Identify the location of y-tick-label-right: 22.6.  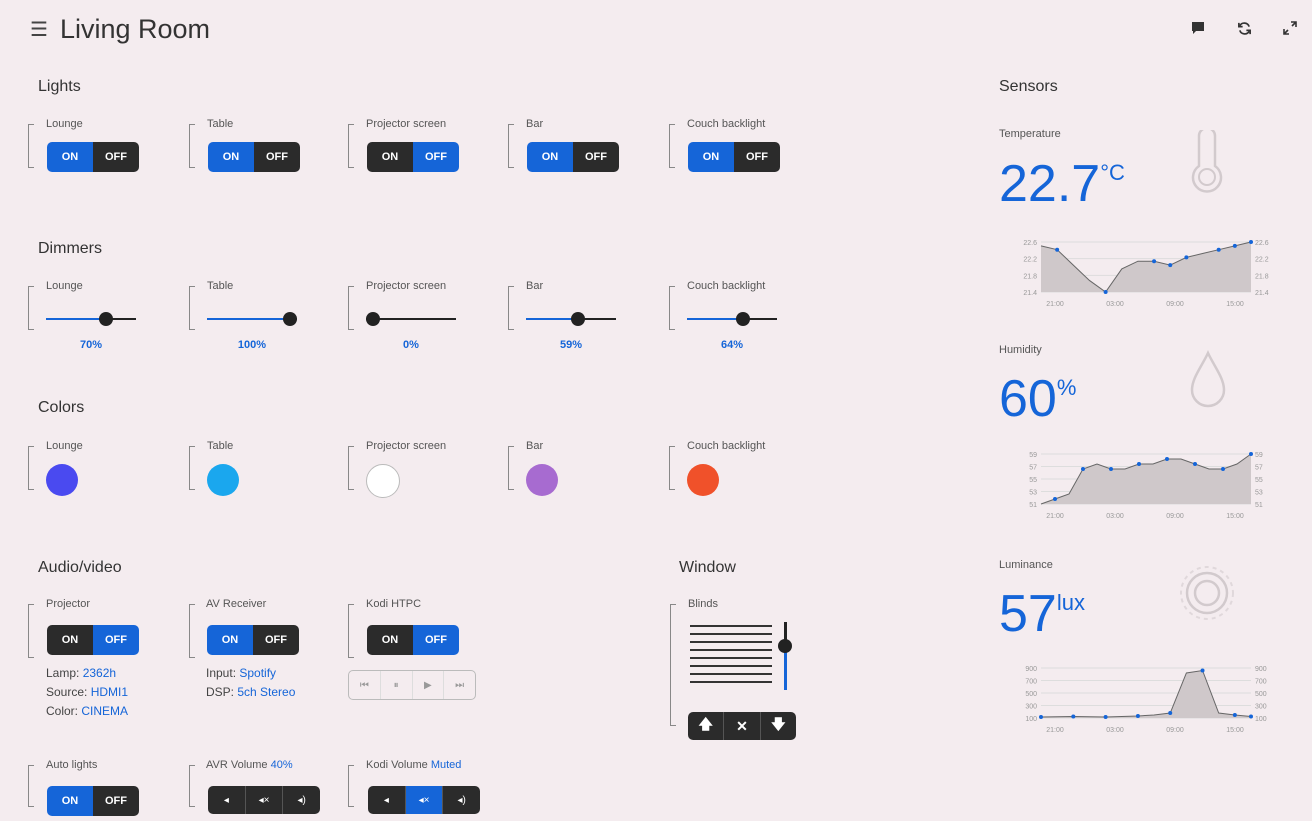
(1262, 243).